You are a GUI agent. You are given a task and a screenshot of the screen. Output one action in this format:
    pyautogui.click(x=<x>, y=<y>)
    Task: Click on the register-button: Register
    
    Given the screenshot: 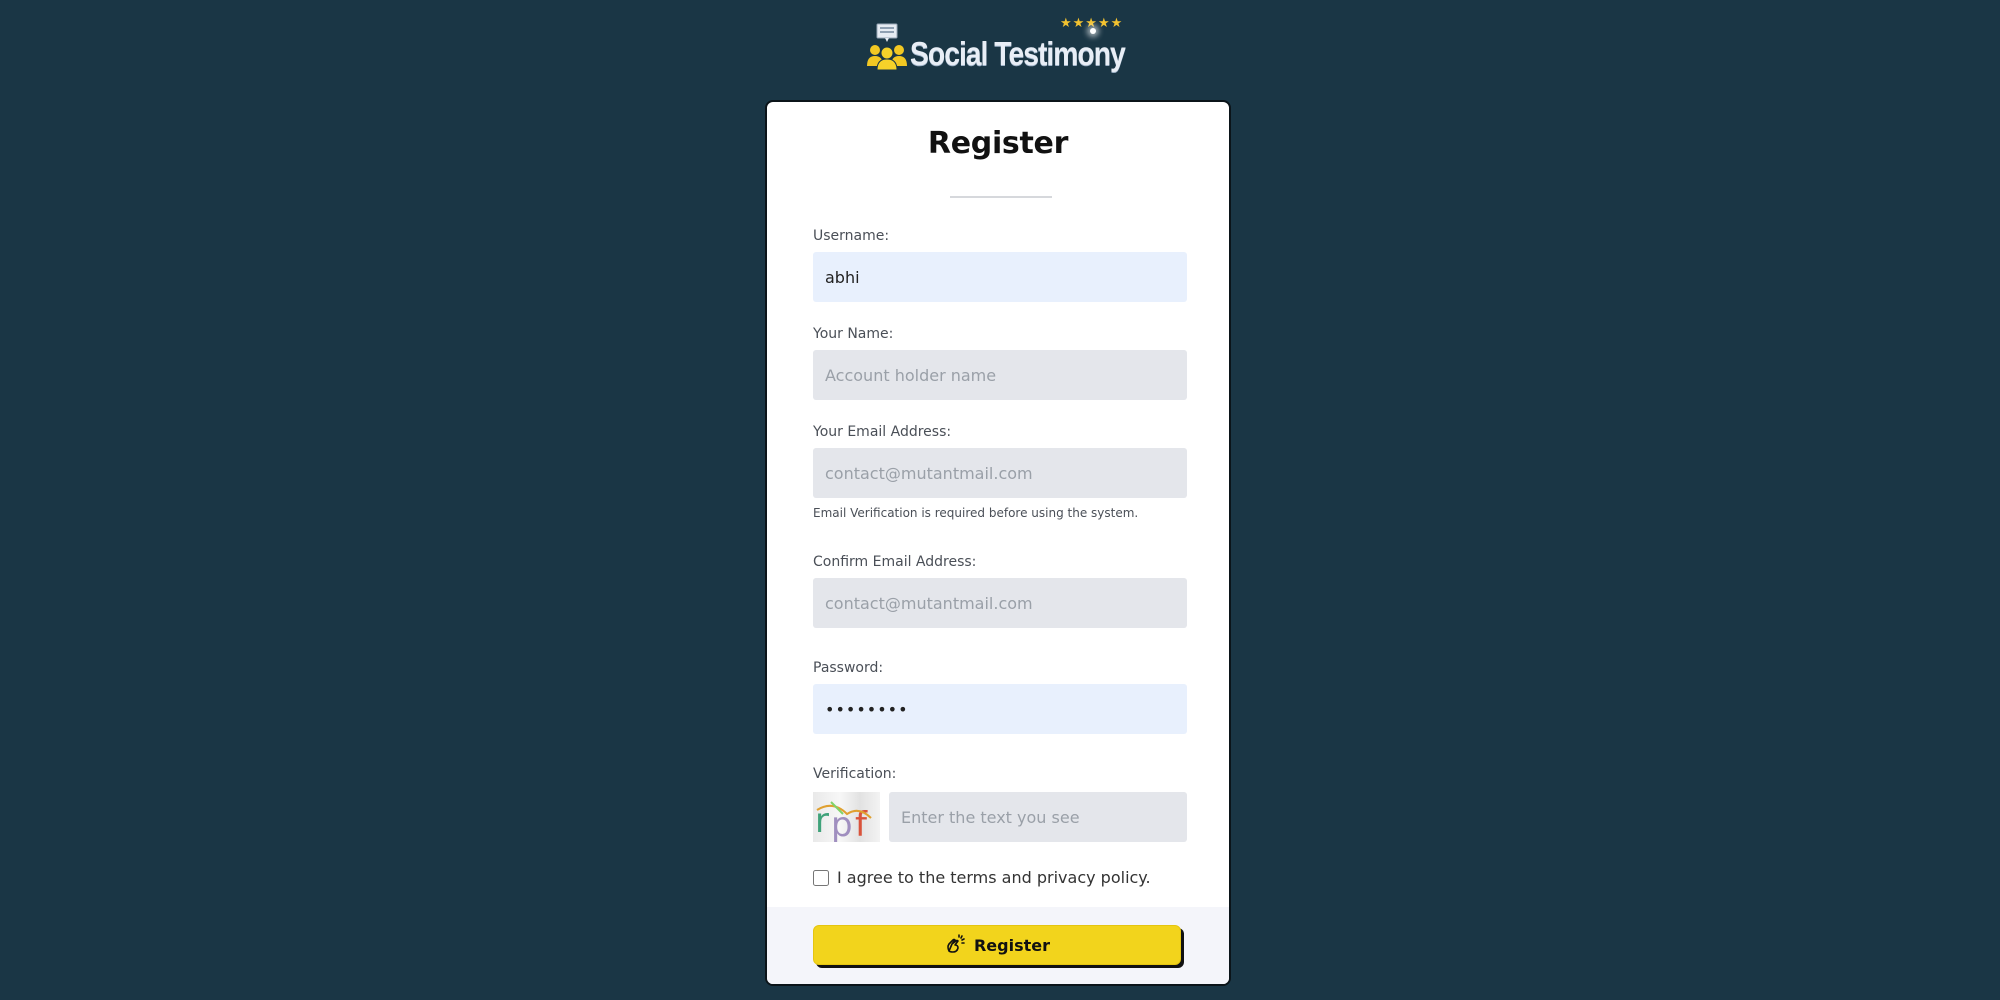 What is the action you would take?
    pyautogui.click(x=997, y=945)
    